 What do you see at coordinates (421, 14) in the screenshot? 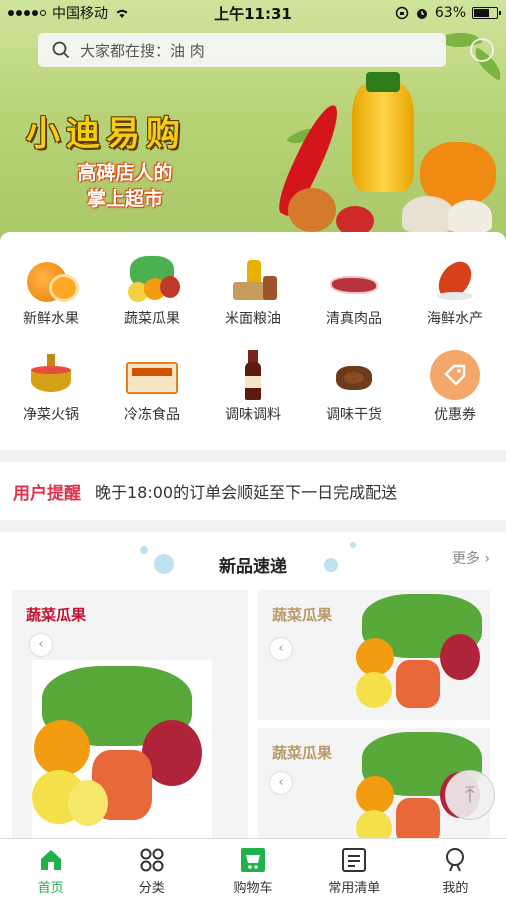
I see `alarm-icon` at bounding box center [421, 14].